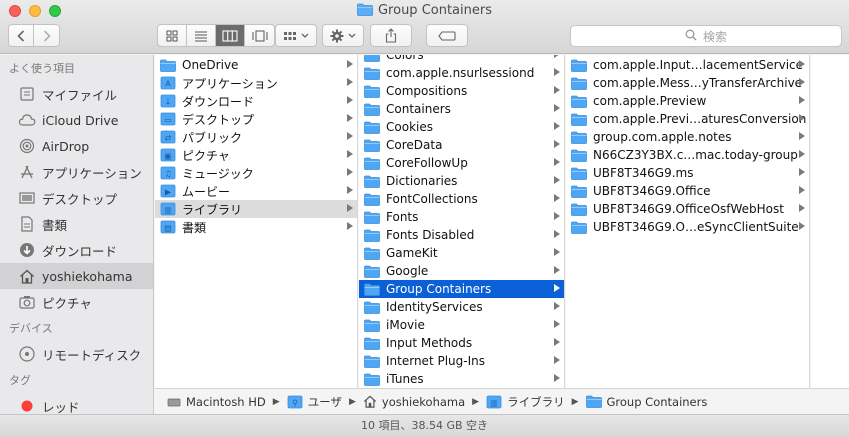 This screenshot has height=437, width=849. Describe the element at coordinates (256, 65) in the screenshot. I see `list-item: OneDrive` at that location.